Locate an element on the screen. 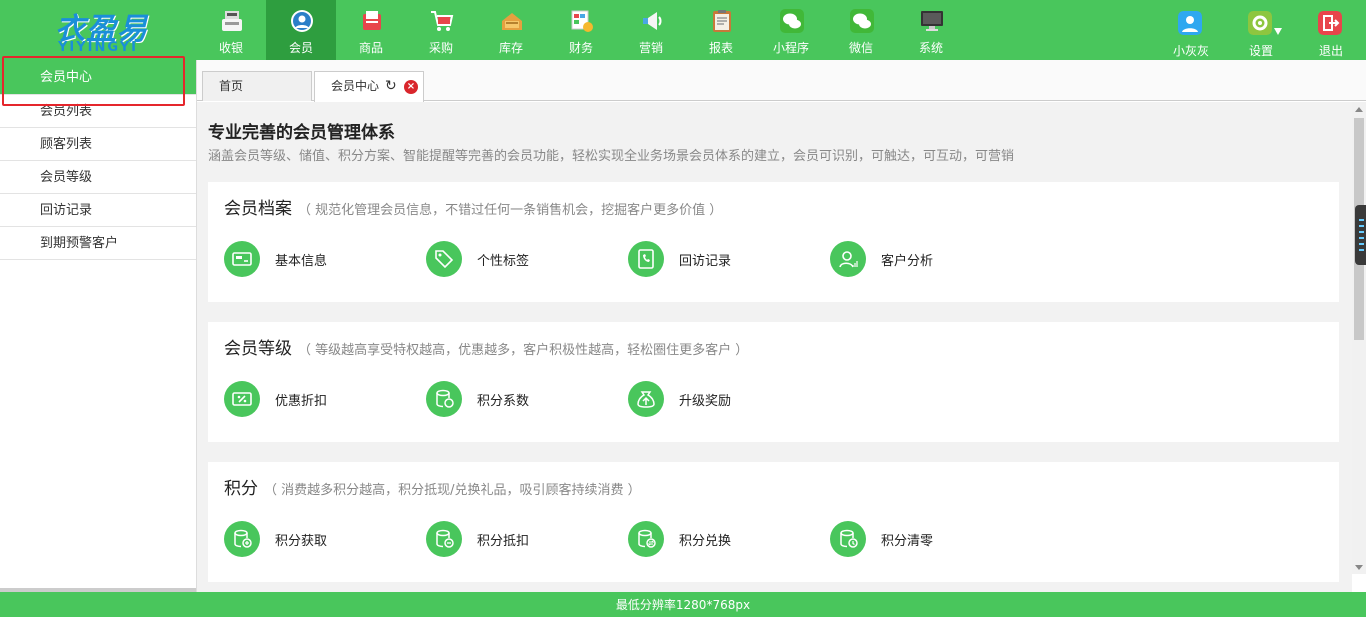  tab-member-center: 会员中心 ↻ × is located at coordinates (369, 86).